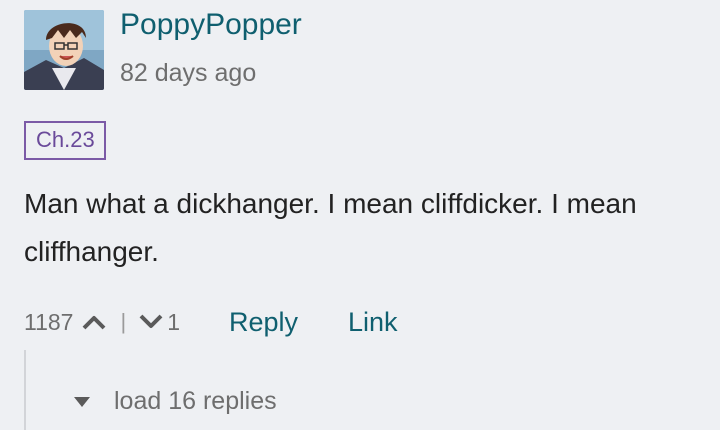  Describe the element at coordinates (373, 322) in the screenshot. I see `permalink-button: Link` at that location.